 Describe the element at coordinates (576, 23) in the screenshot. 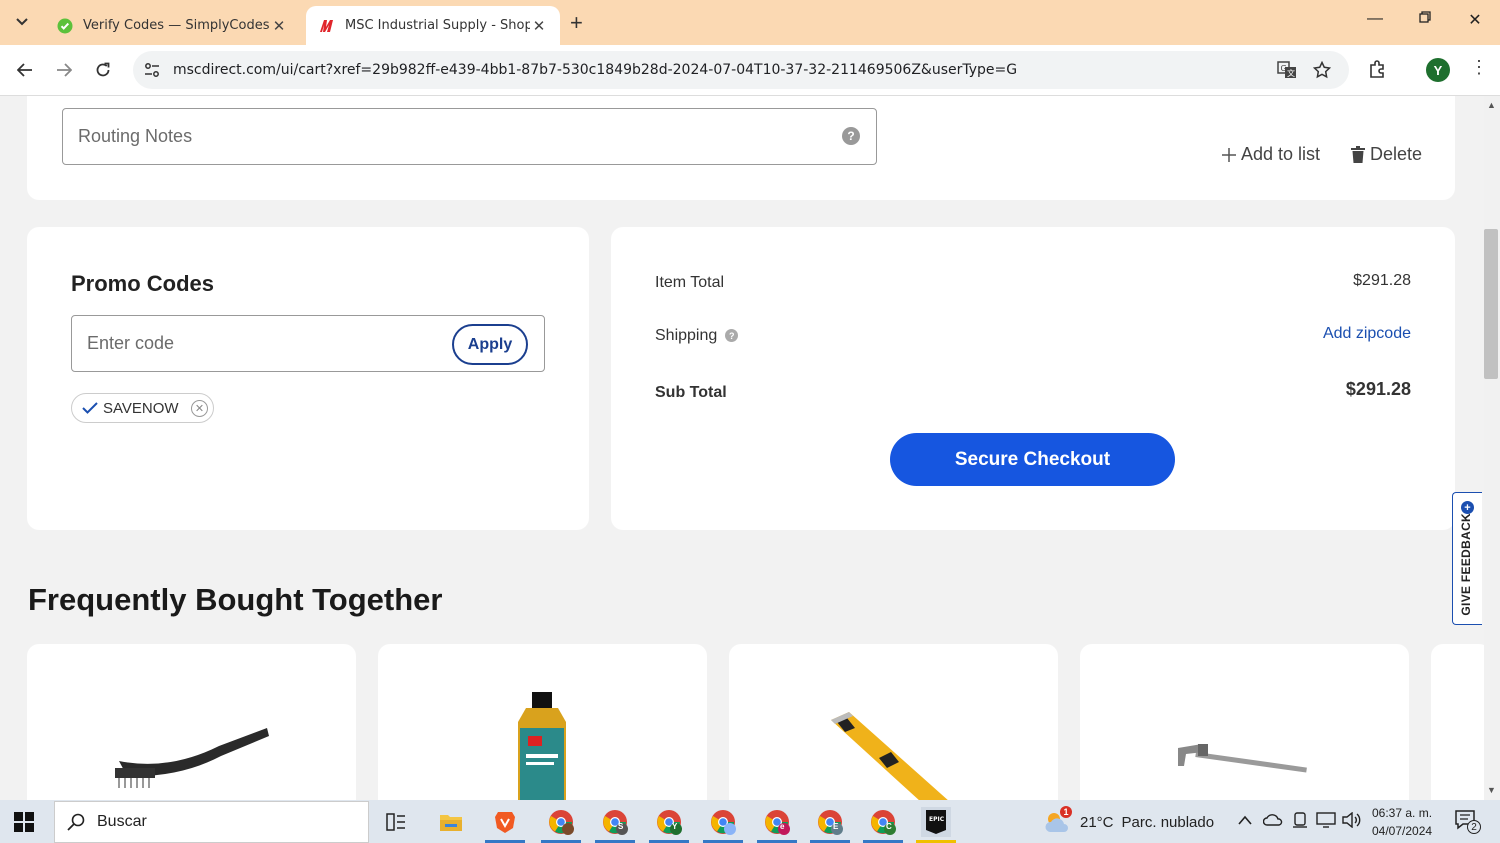

I see `new-tab-button: +` at that location.